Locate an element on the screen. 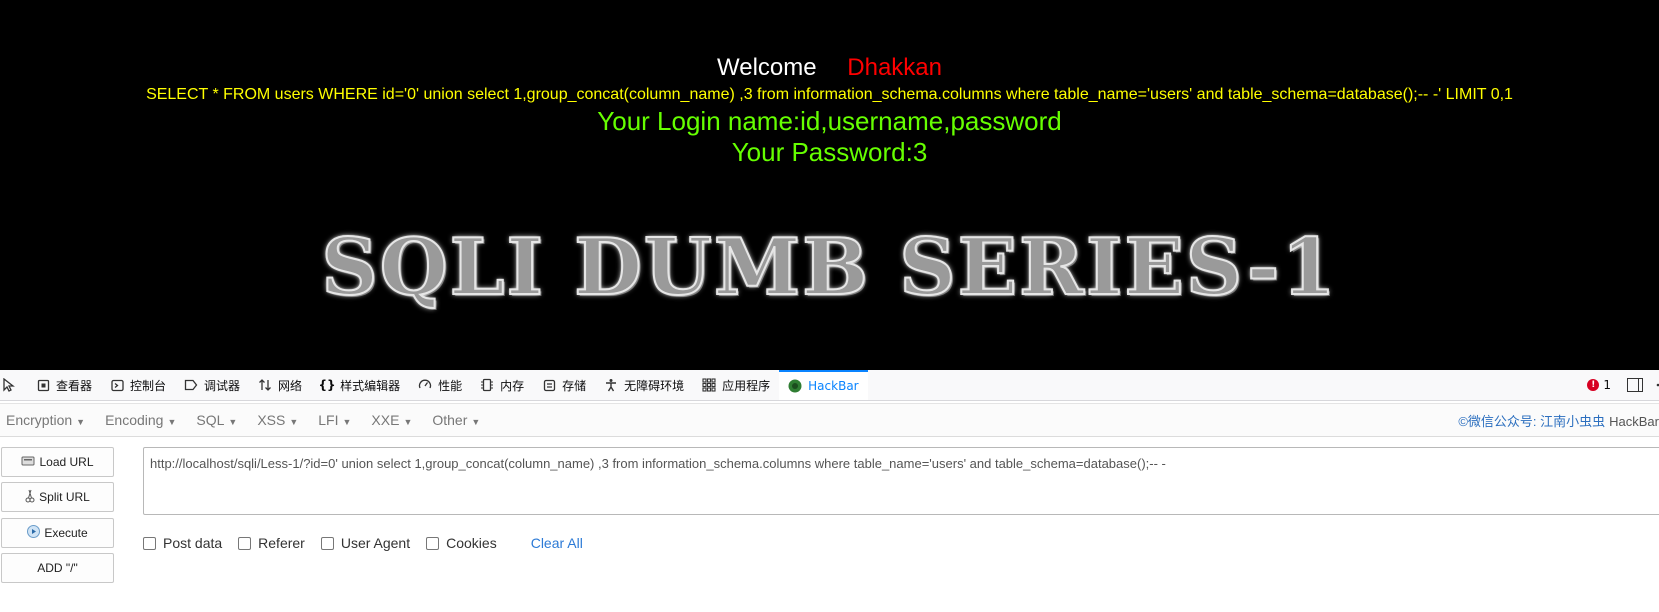 This screenshot has height=612, width=1659. menu-xxe: XXE ▼ is located at coordinates (391, 420).